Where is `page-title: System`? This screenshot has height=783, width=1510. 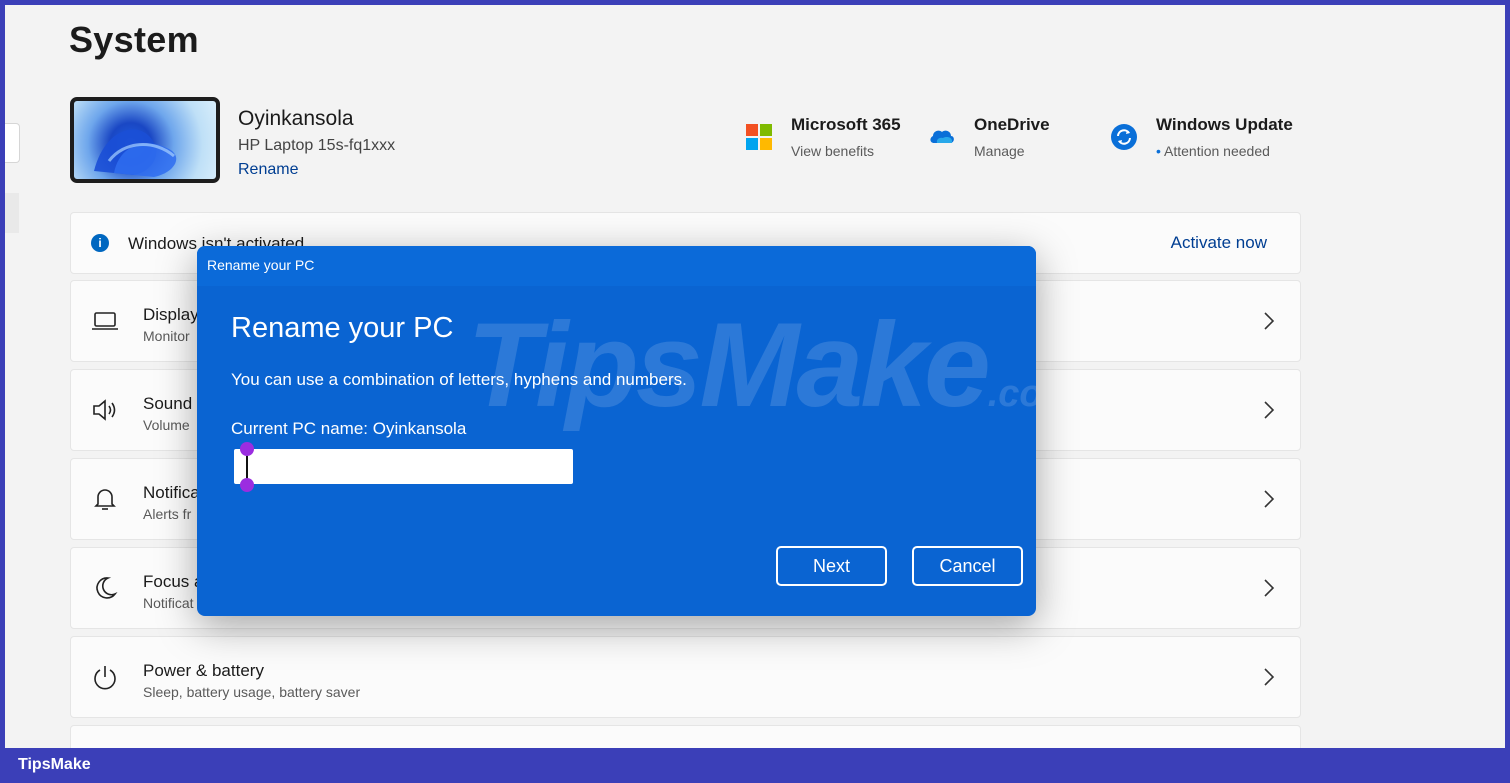 page-title: System is located at coordinates (134, 39).